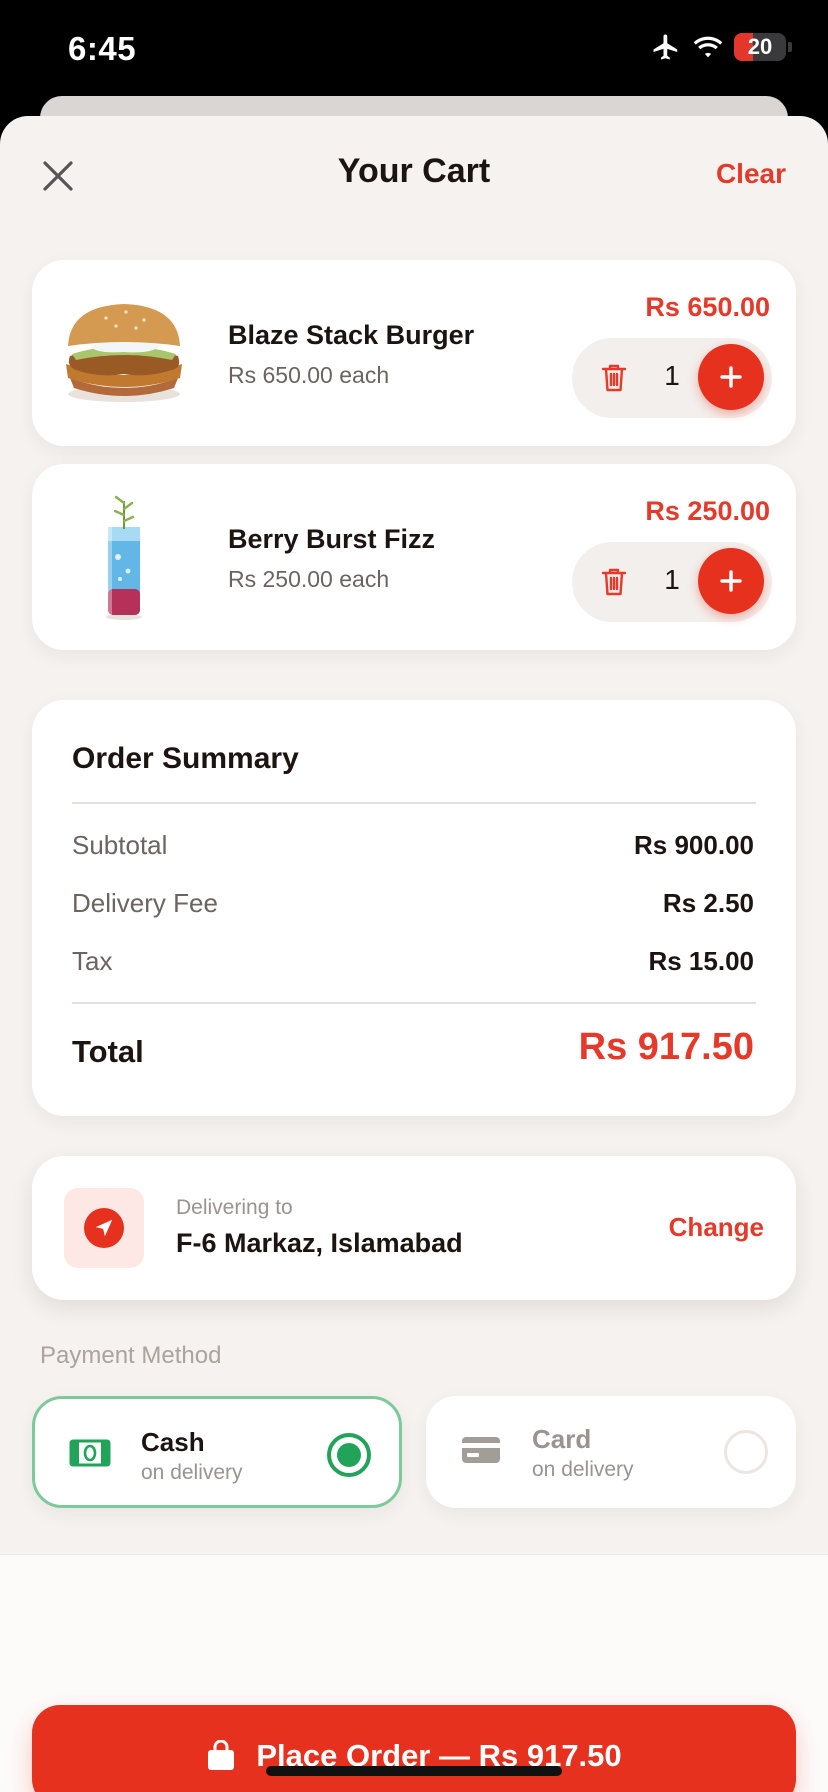 Image resolution: width=828 pixels, height=1792 pixels. Describe the element at coordinates (414, 1673) in the screenshot. I see `checkout-footer: Place Order — Rs 917.50` at that location.